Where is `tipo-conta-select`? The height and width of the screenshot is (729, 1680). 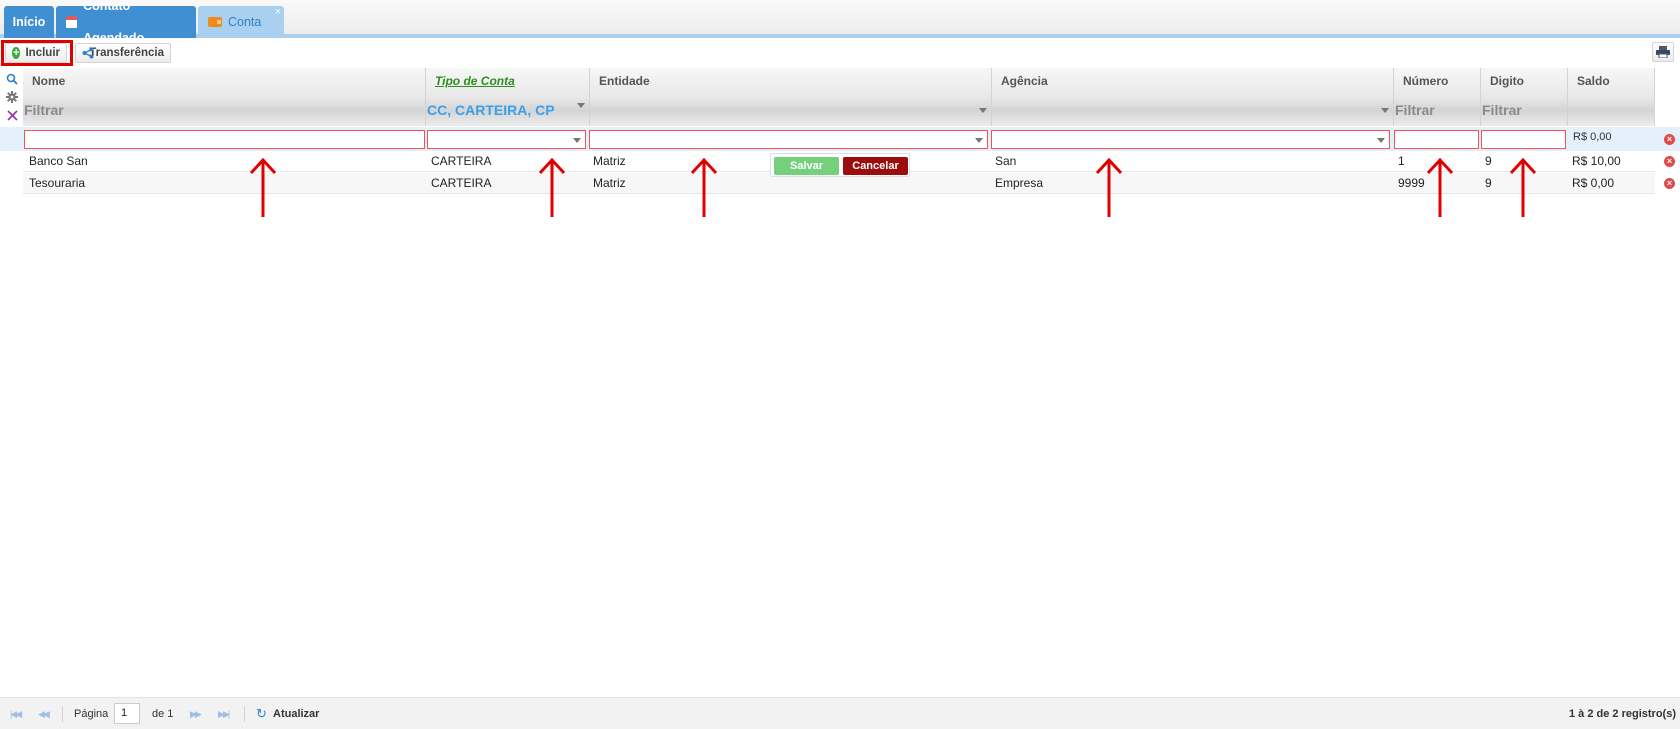
tipo-conta-select is located at coordinates (506, 139).